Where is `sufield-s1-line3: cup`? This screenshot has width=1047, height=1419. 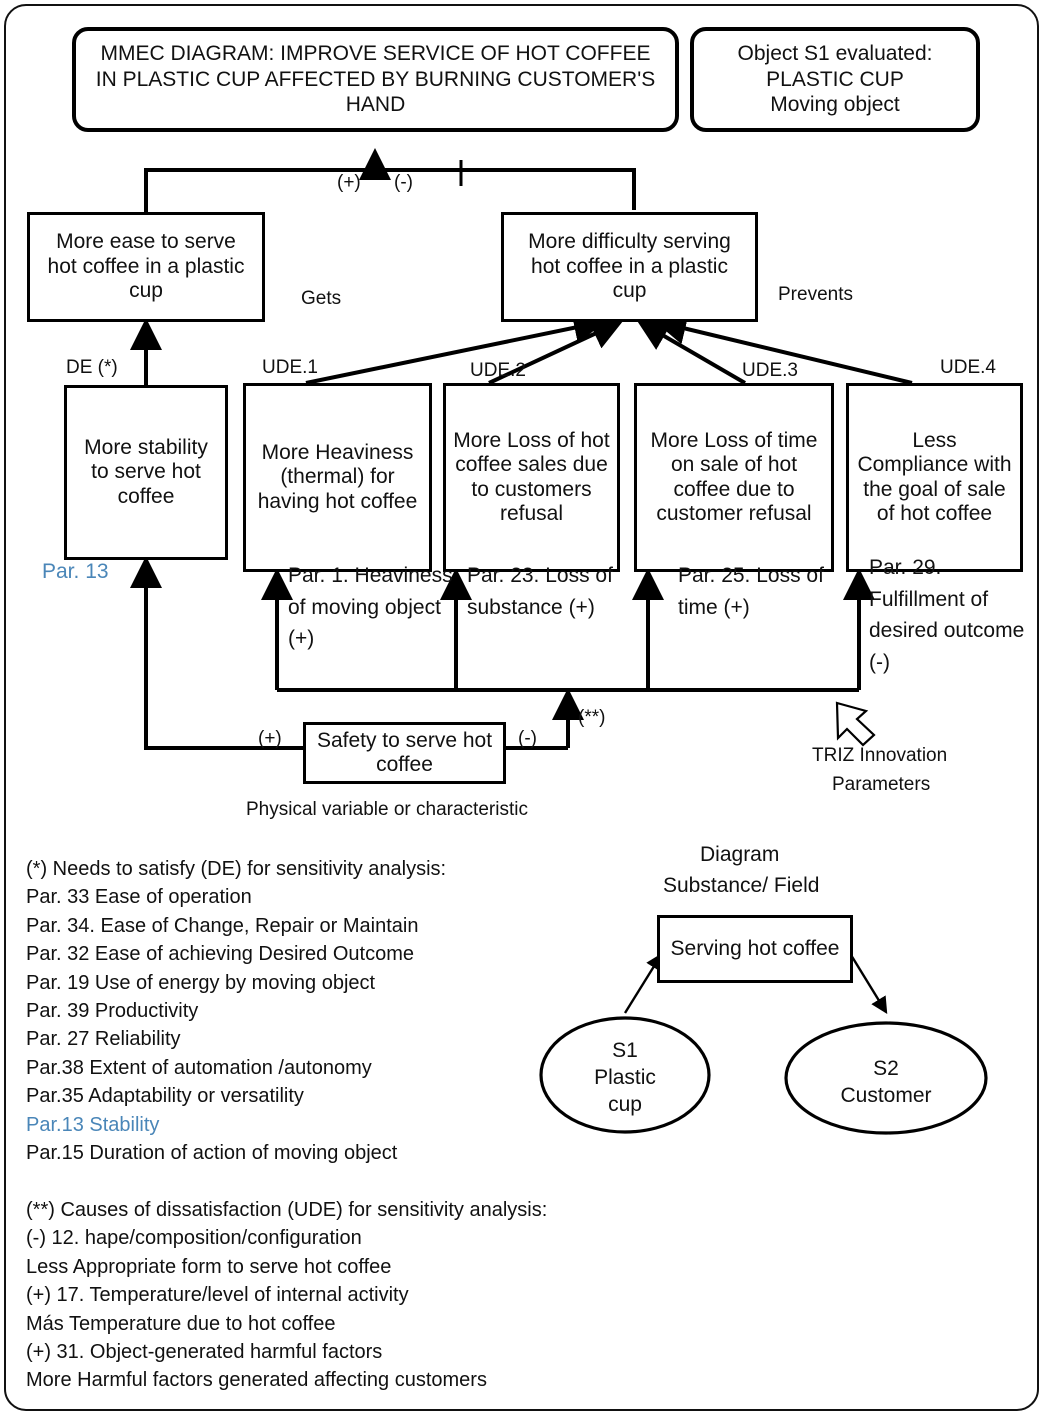 sufield-s1-line3: cup is located at coordinates (625, 1104).